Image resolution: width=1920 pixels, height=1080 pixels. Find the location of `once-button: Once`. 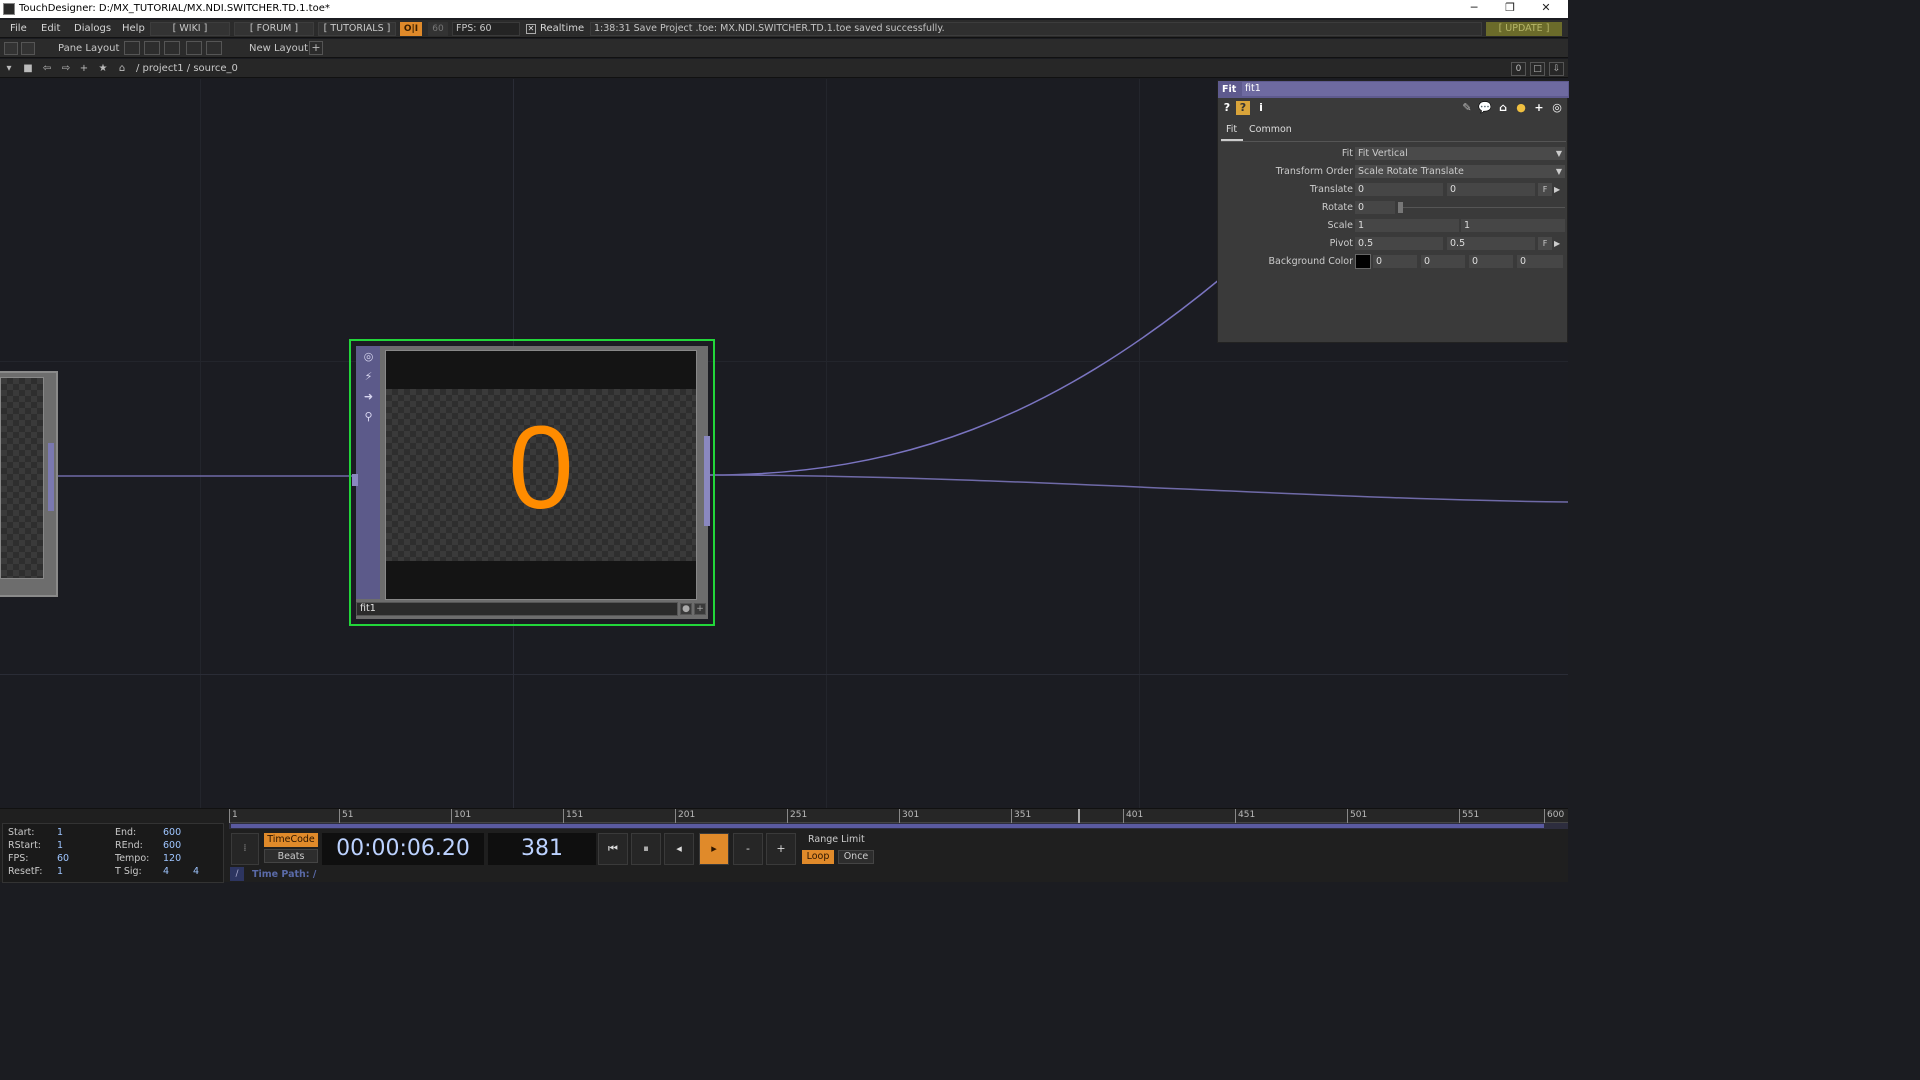

once-button: Once is located at coordinates (856, 857).